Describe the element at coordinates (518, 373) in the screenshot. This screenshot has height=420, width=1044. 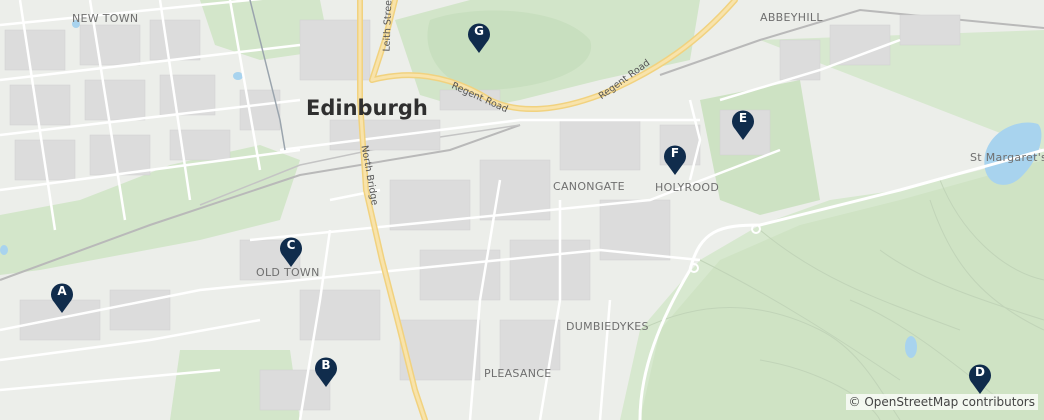
I see `area-label-pleasance: PLEASANCE` at that location.